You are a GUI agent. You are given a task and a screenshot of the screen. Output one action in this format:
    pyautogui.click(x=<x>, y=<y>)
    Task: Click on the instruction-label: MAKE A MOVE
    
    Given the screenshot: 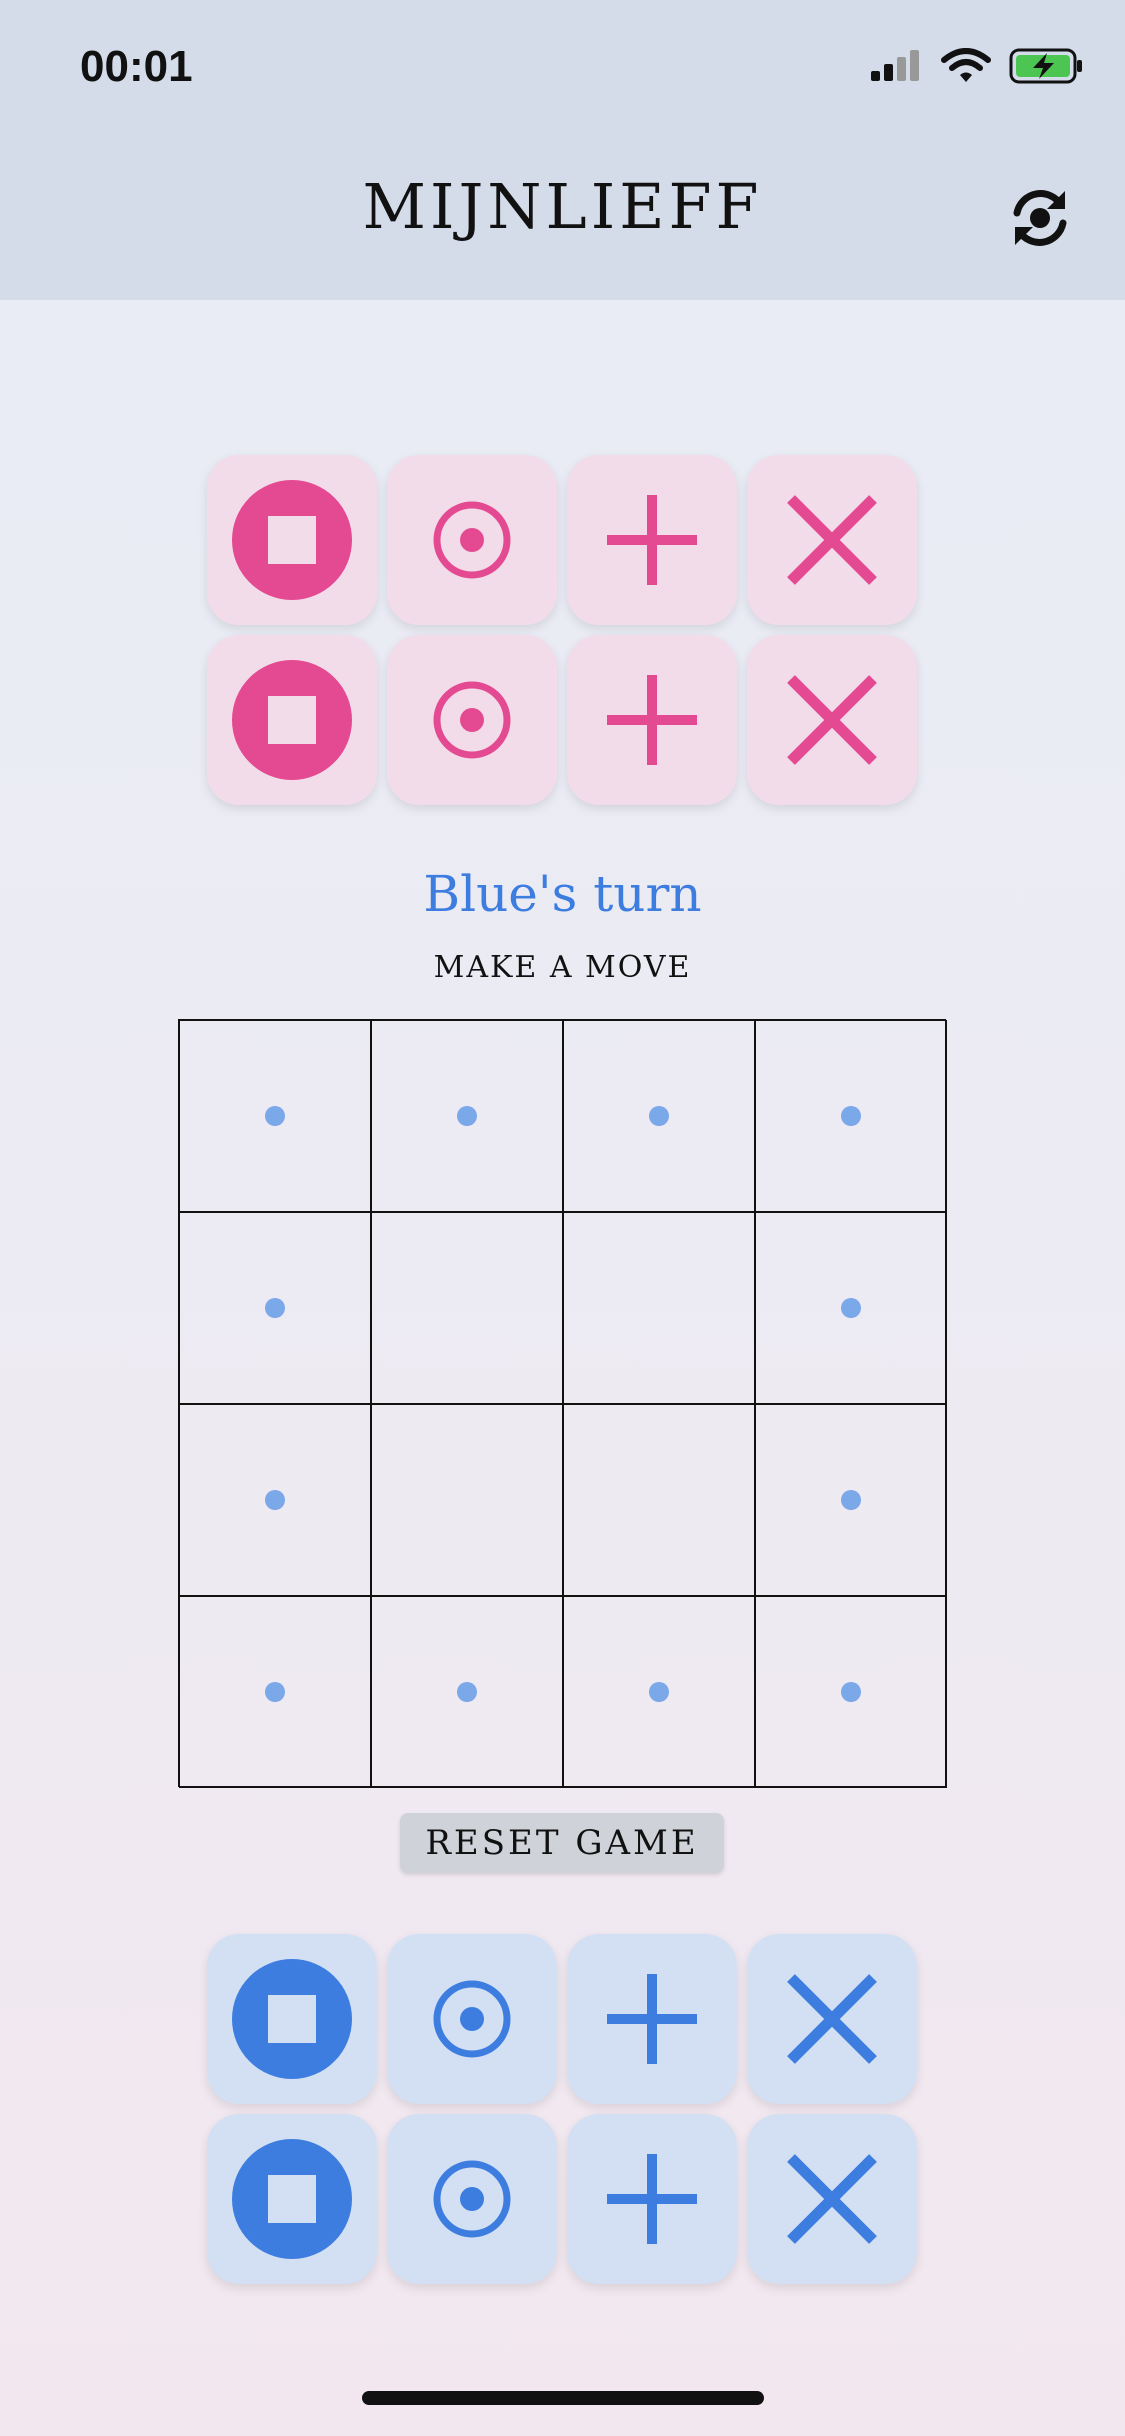 What is the action you would take?
    pyautogui.click(x=562, y=967)
    